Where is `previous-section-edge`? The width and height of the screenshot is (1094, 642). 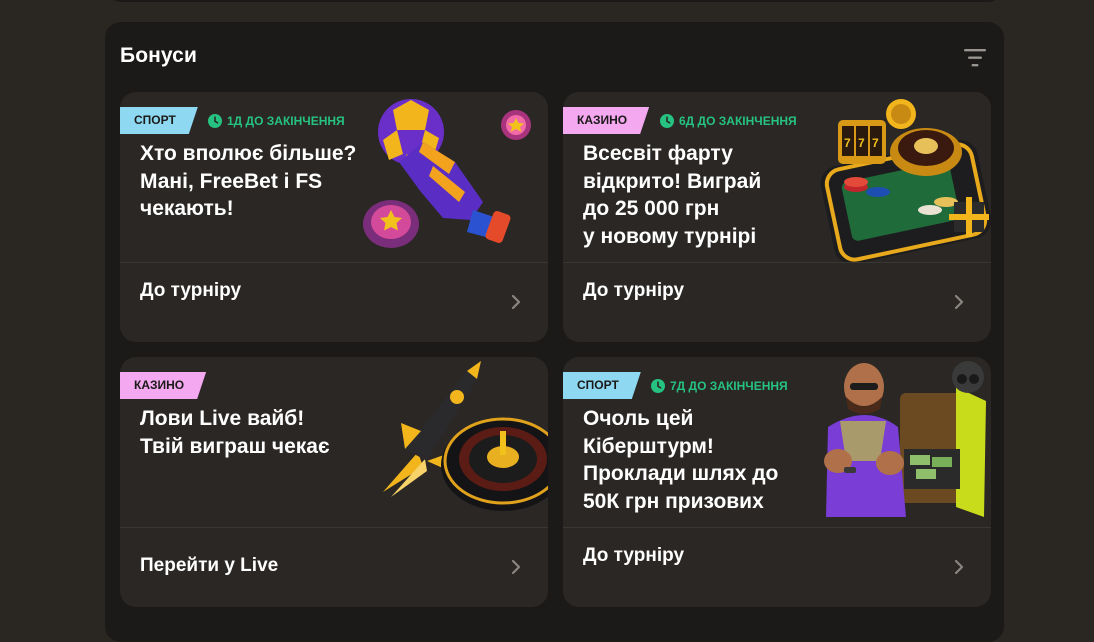
previous-section-edge is located at coordinates (554, 1).